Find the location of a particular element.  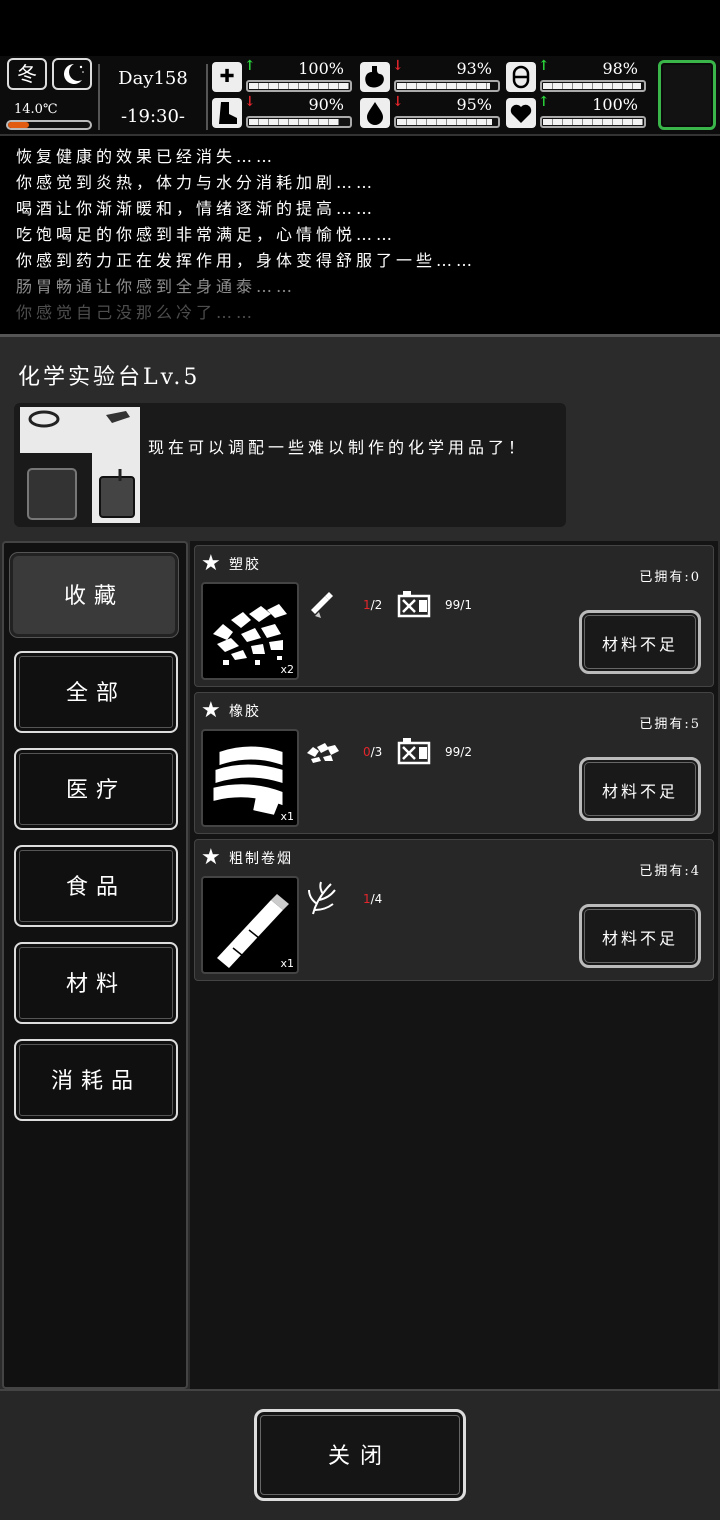

plastic-chunks-icon: x2 is located at coordinates (250, 631).